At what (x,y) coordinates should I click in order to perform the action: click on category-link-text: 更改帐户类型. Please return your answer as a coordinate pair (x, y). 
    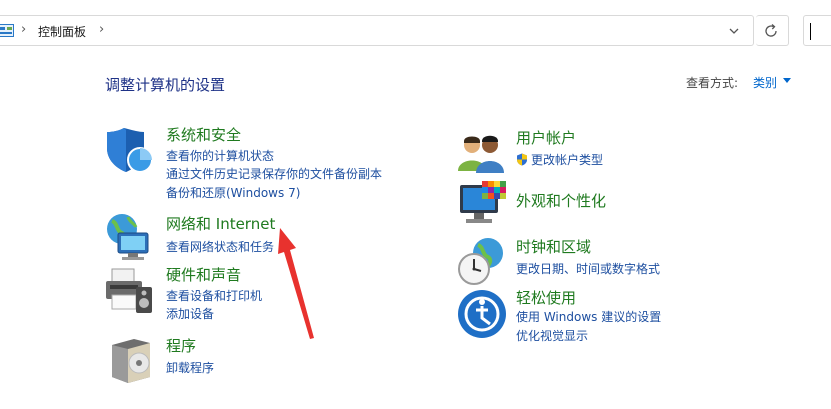
    Looking at the image, I should click on (567, 160).